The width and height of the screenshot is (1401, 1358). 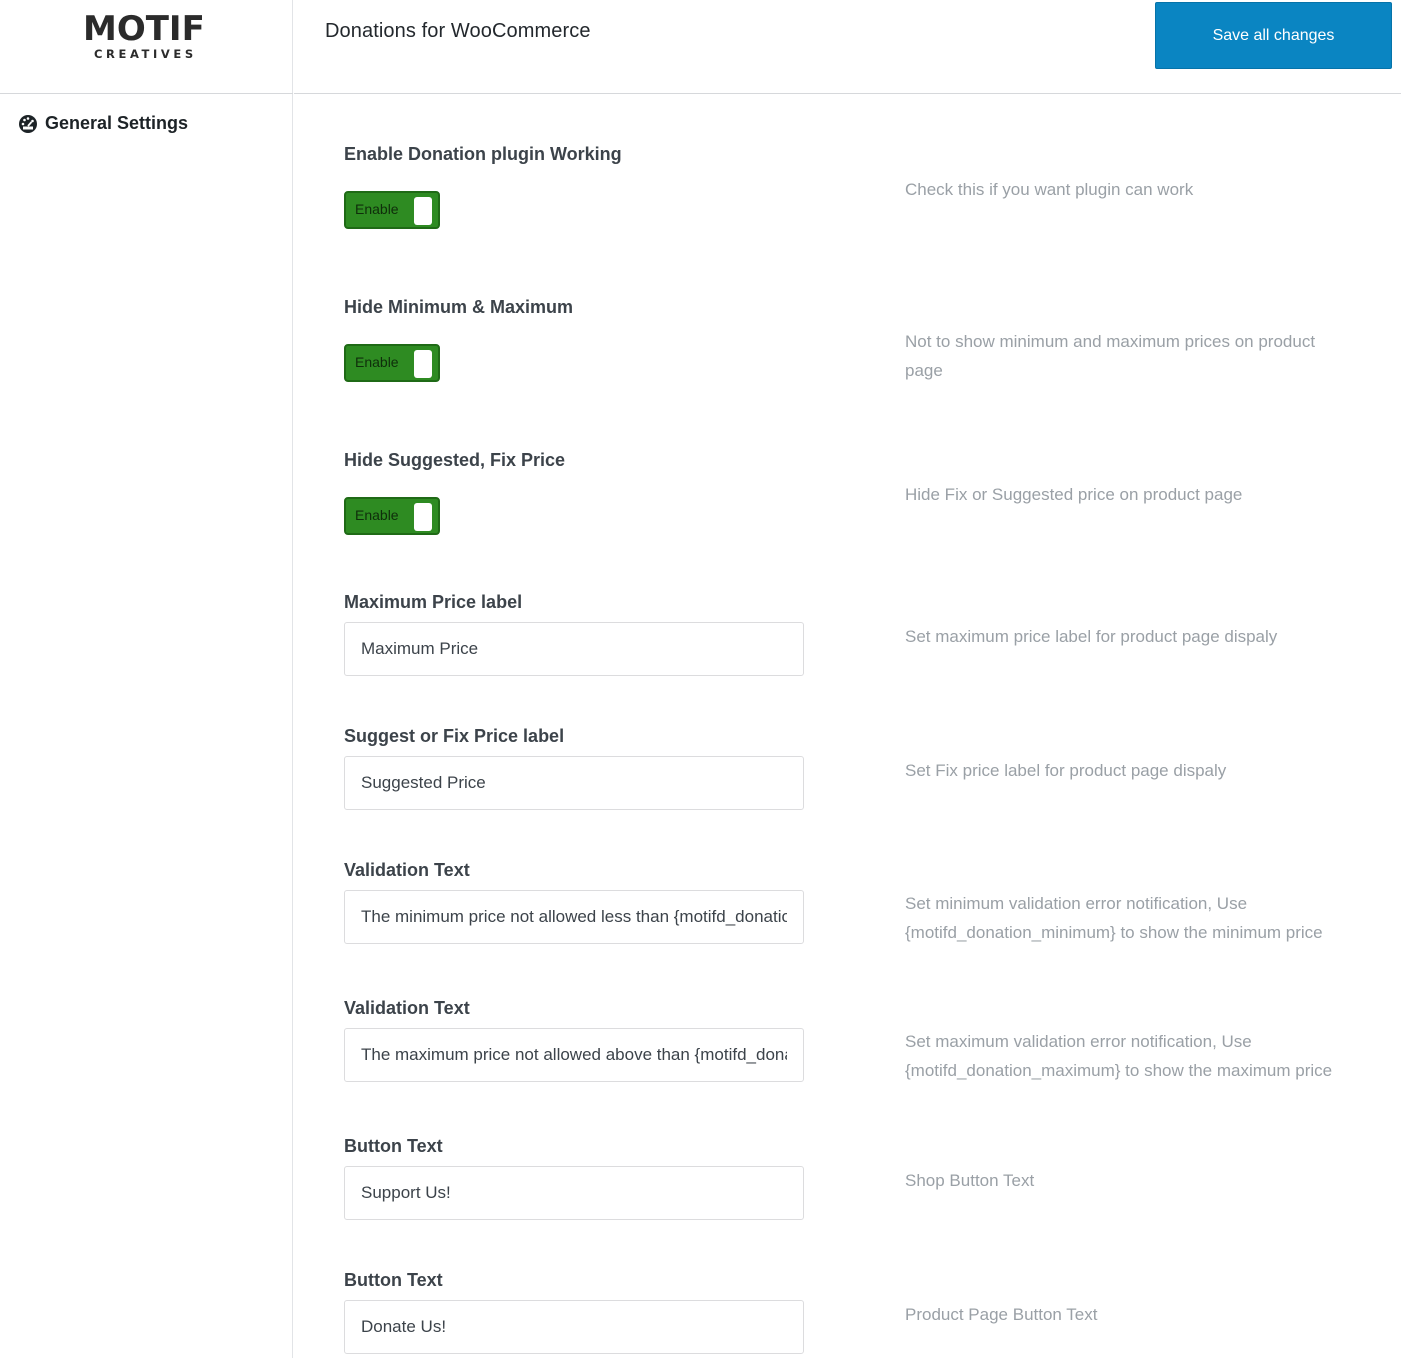 I want to click on setting-description: Check this if you want plugin can work, so click(x=1049, y=189).